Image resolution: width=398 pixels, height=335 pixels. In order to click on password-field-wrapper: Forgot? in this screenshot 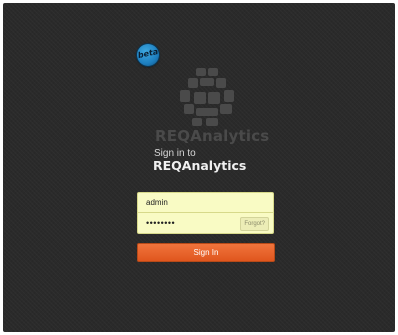, I will do `click(205, 223)`.